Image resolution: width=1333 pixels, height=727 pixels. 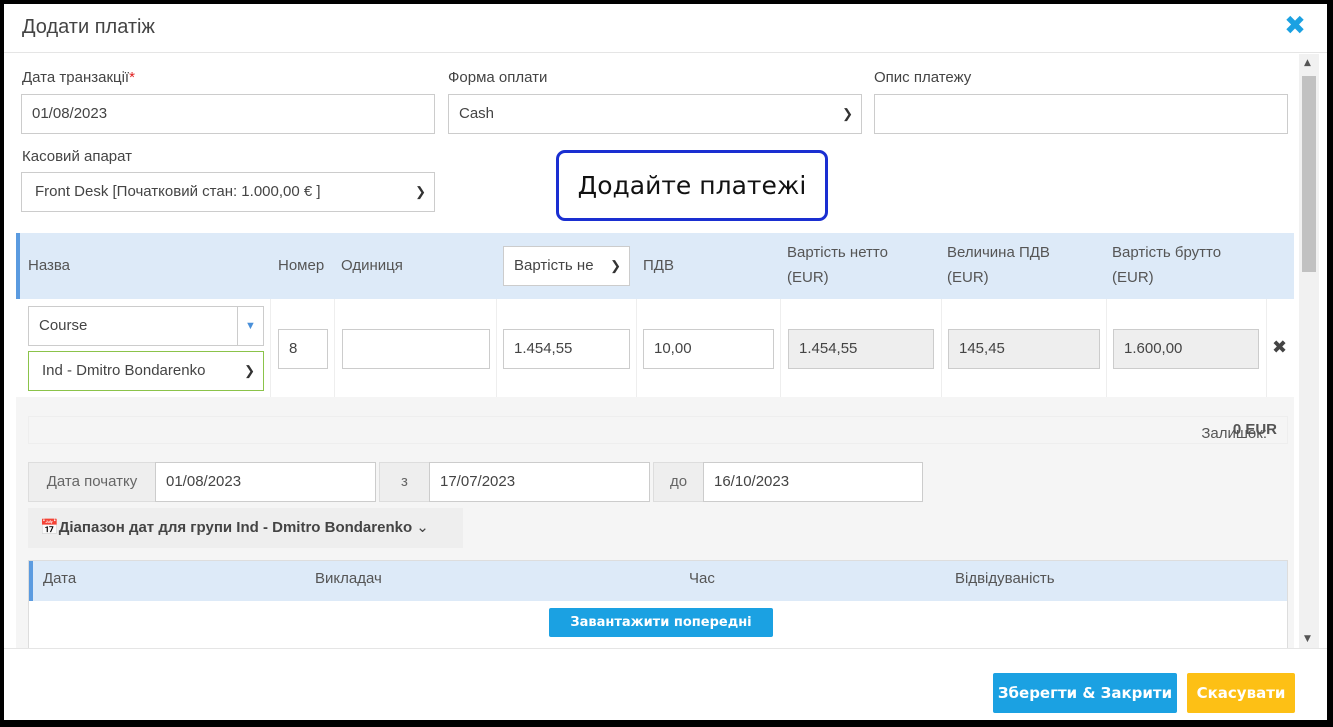 I want to click on gross-value-field: 1.600,00, so click(x=1186, y=349).